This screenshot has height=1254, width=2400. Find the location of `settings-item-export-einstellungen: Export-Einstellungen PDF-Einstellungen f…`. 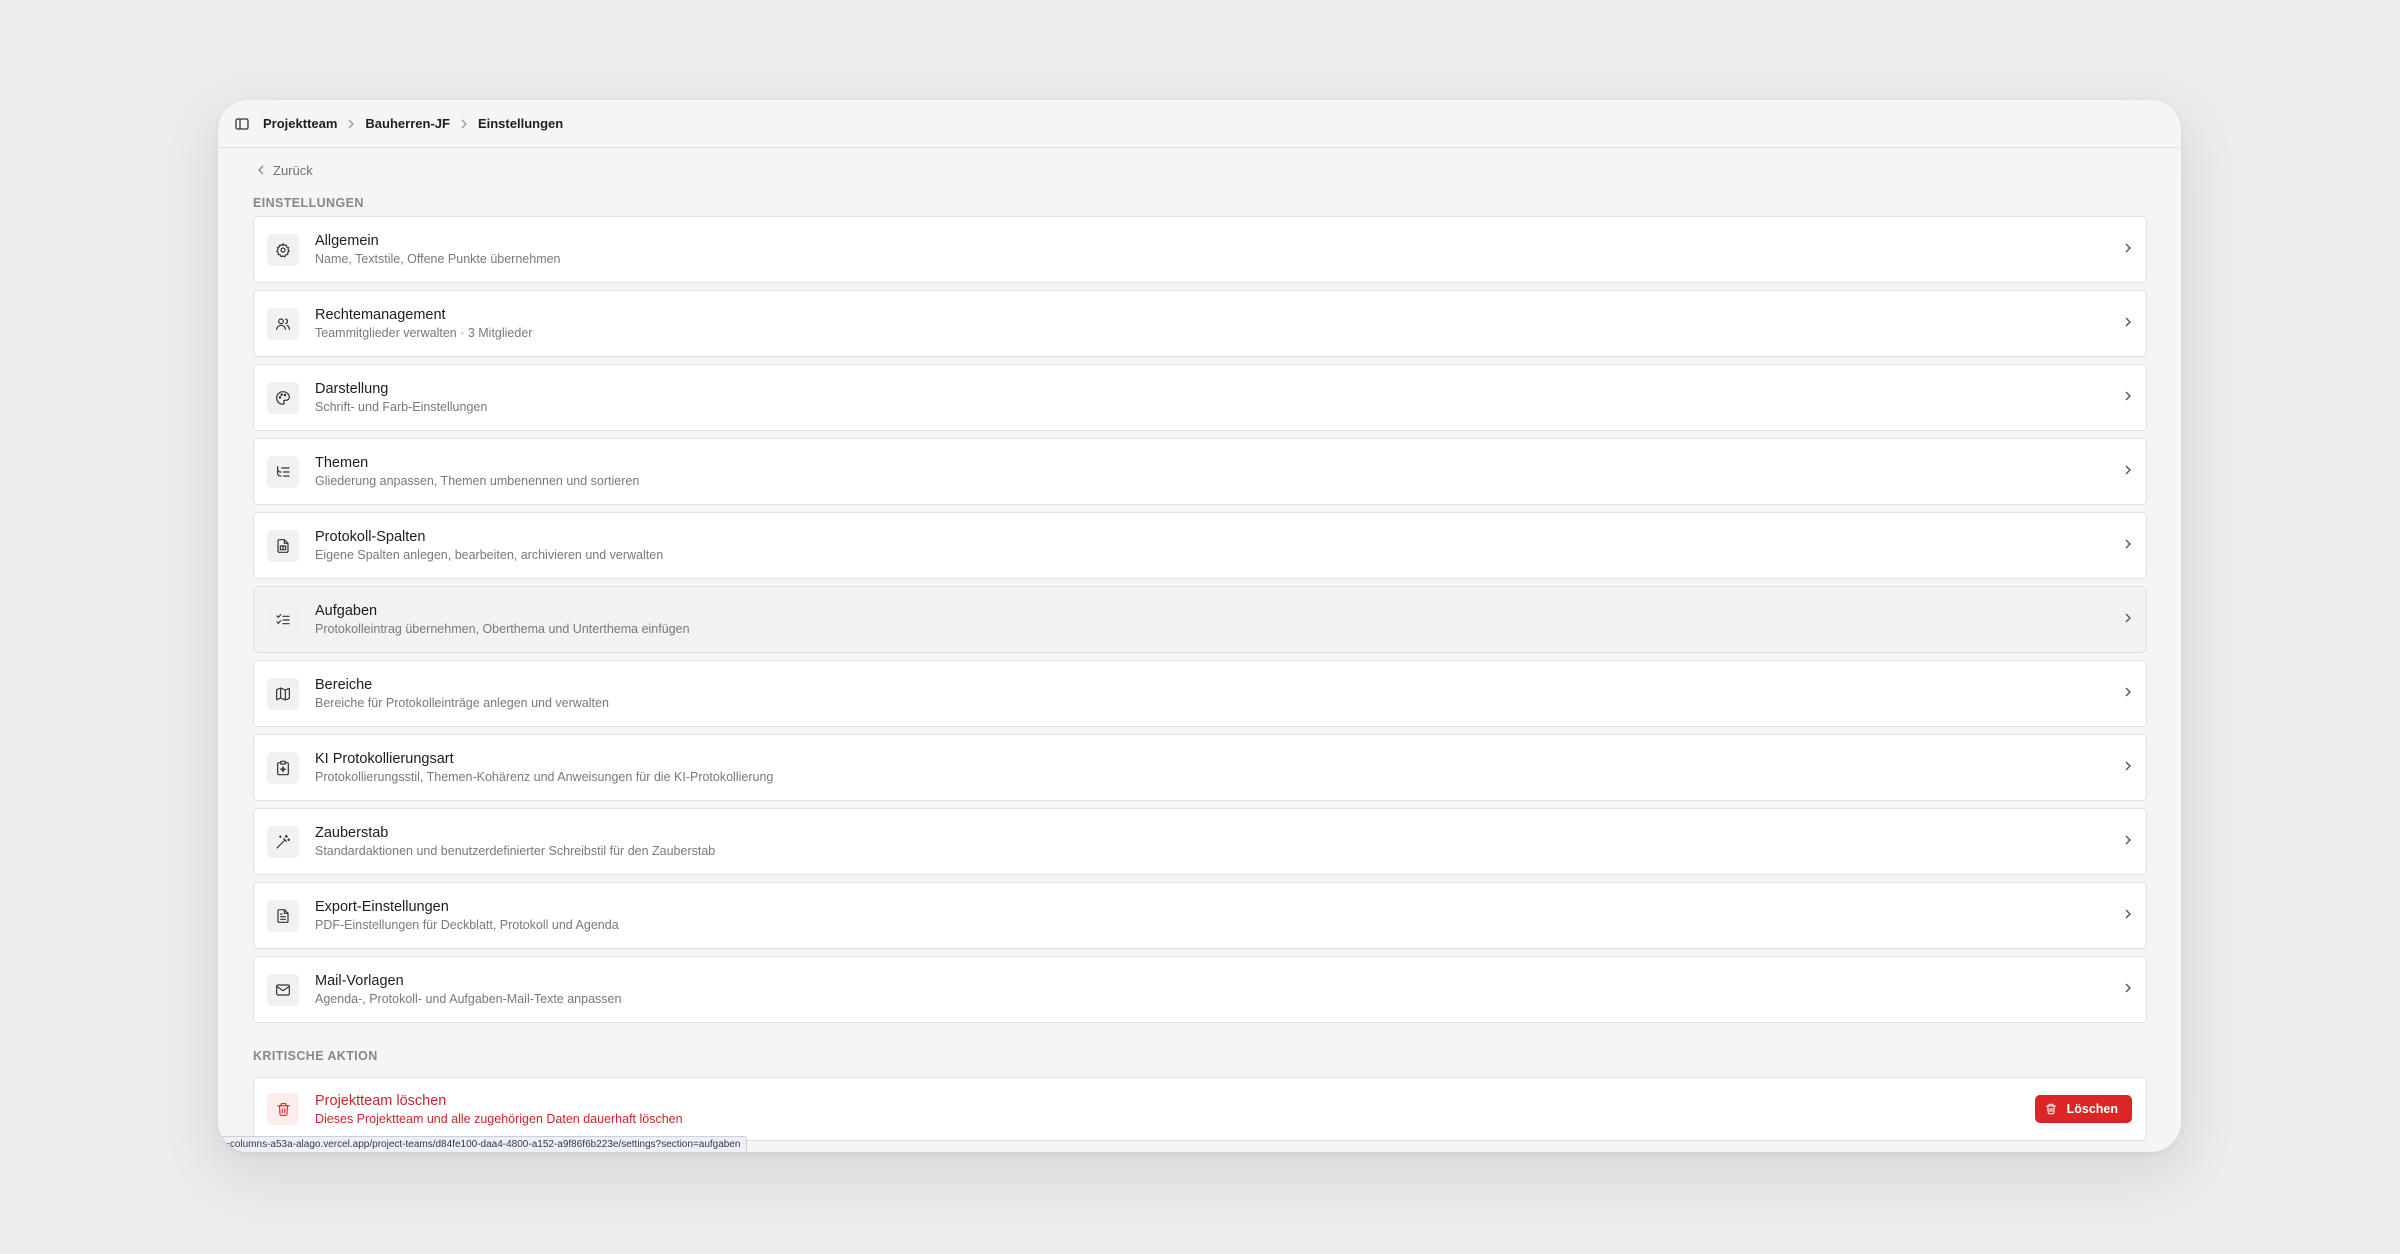

settings-item-export-einstellungen: Export-Einstellungen PDF-Einstellungen f… is located at coordinates (1200, 915).